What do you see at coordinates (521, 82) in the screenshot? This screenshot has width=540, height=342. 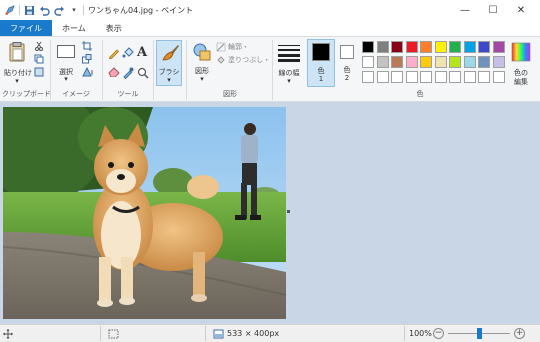 I see `edit-colors-label-line2: 編集` at bounding box center [521, 82].